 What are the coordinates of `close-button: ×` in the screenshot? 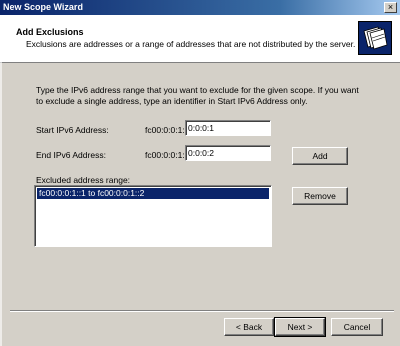 It's located at (390, 7).